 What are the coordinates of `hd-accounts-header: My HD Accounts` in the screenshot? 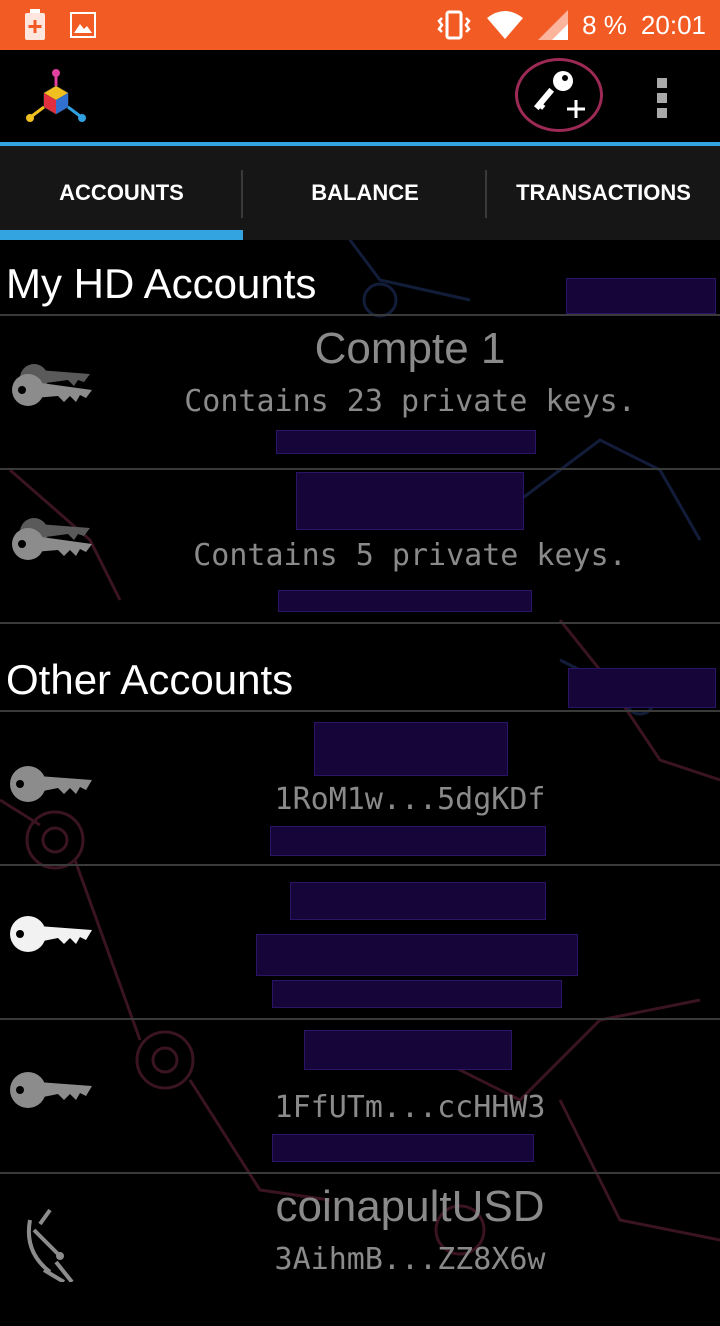 It's located at (360, 280).